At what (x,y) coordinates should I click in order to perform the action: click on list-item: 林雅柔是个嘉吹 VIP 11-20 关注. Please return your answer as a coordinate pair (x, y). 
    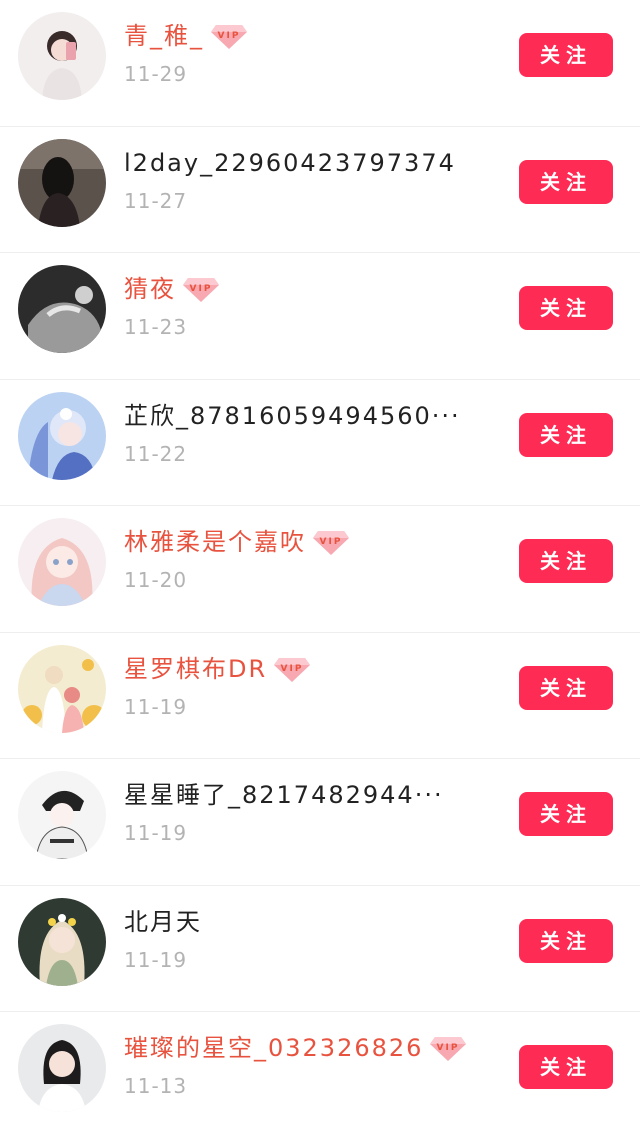
    Looking at the image, I should click on (320, 569).